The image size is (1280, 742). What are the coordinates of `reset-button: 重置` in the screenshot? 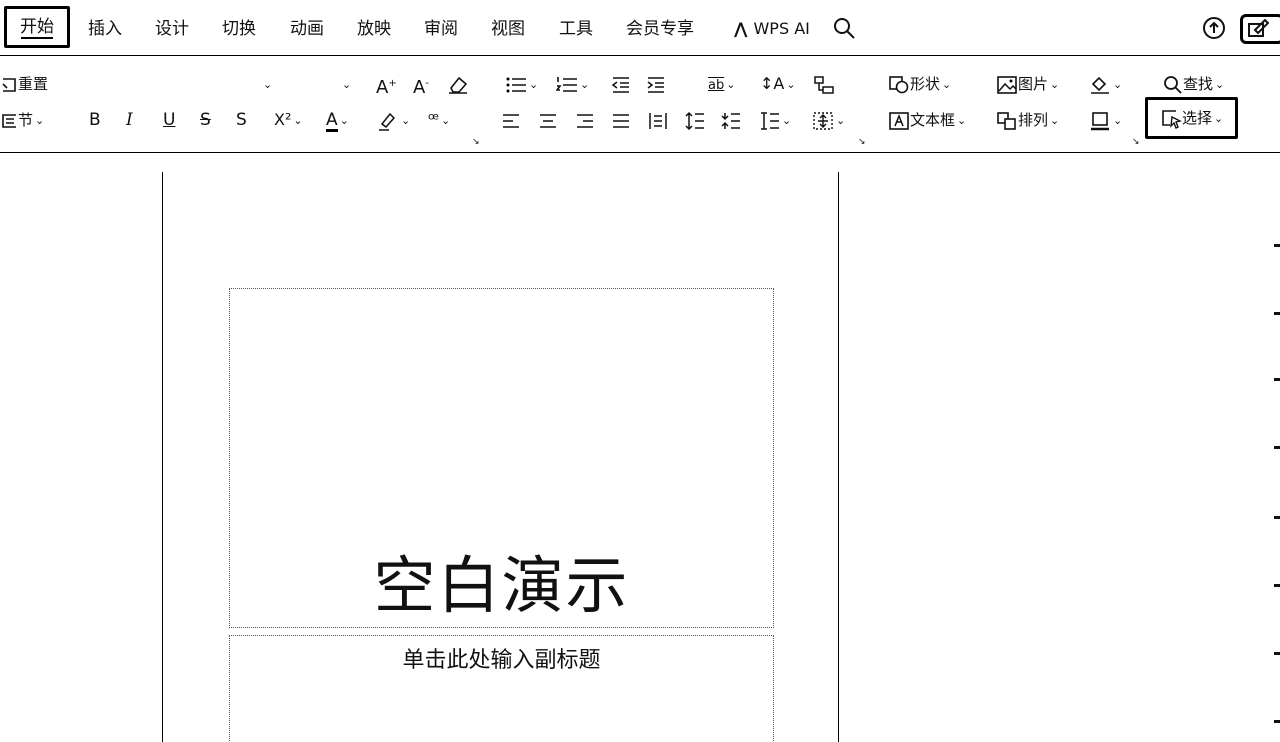 It's located at (24, 84).